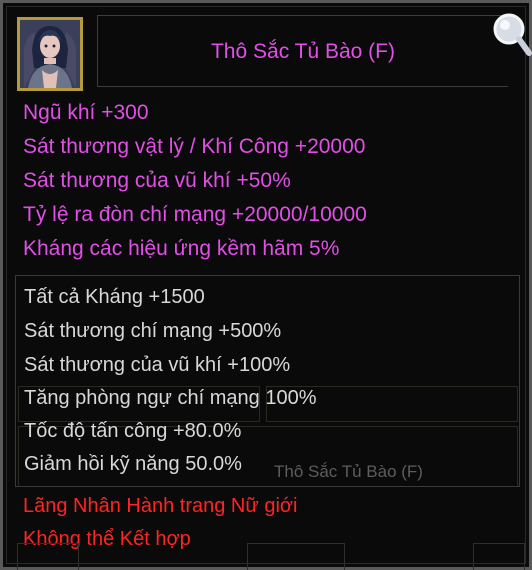 The image size is (532, 570). Describe the element at coordinates (194, 146) in the screenshot. I see `magic-attribute-line: Sát thương vật lý / Khí Công +20000` at that location.